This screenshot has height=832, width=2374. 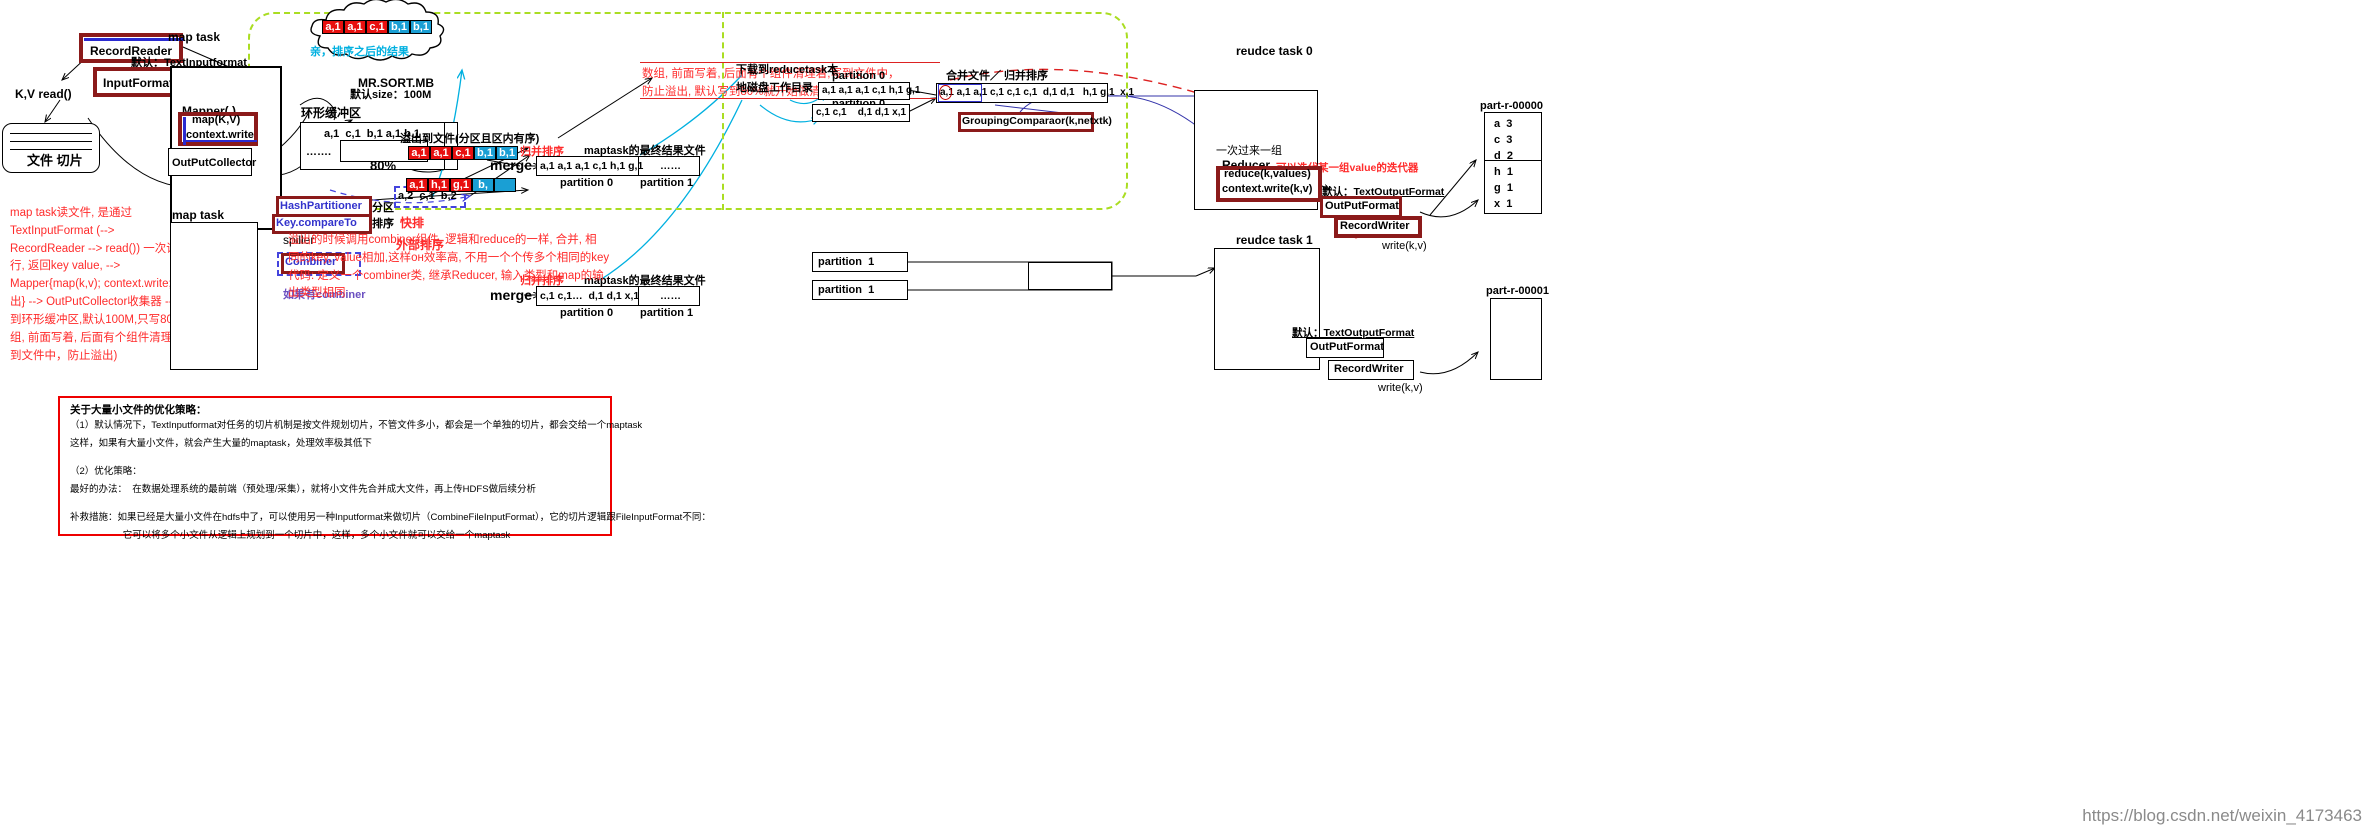 I want to click on merge-files-label: 合并文件／ 归并排序, so click(x=997, y=76).